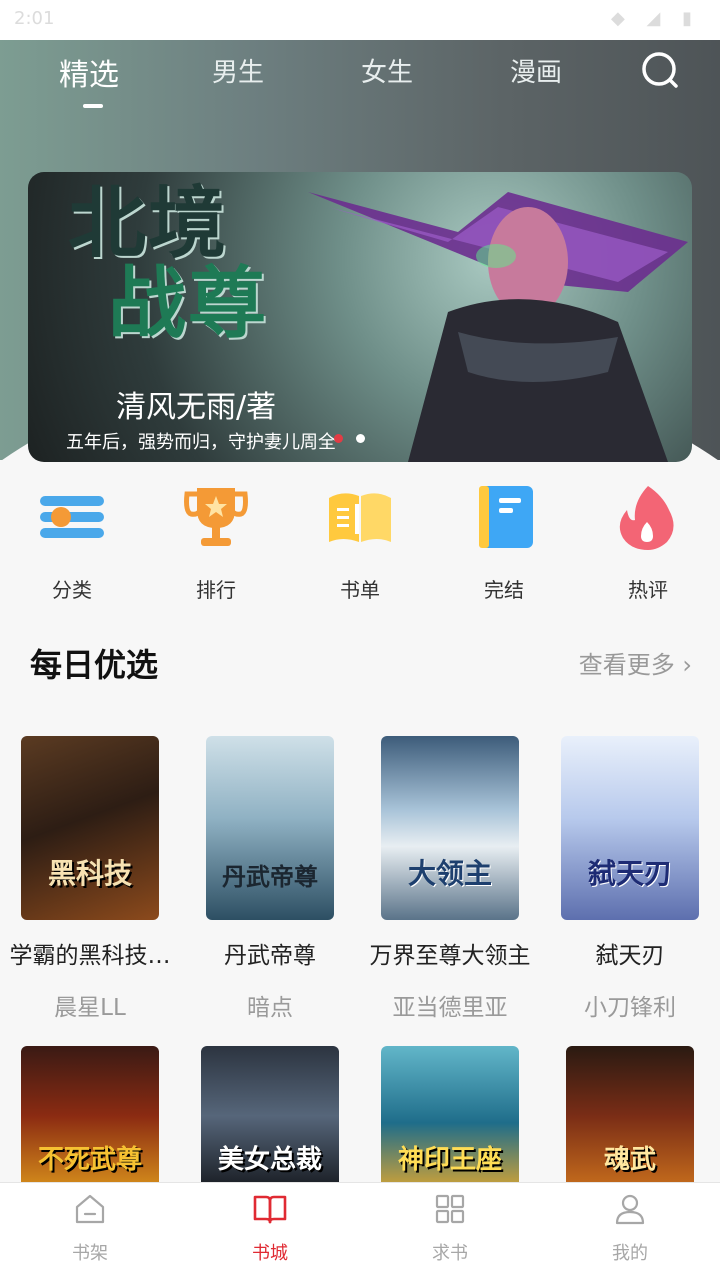  What do you see at coordinates (450, 828) in the screenshot?
I see `book-cover: 大领主` at bounding box center [450, 828].